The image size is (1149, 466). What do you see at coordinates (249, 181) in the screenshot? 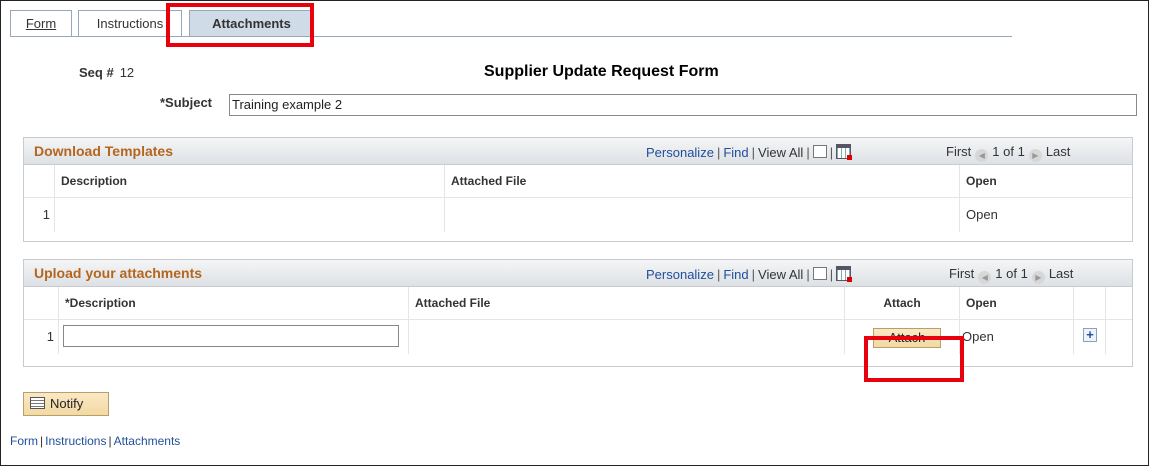
I see `column-header: Description` at bounding box center [249, 181].